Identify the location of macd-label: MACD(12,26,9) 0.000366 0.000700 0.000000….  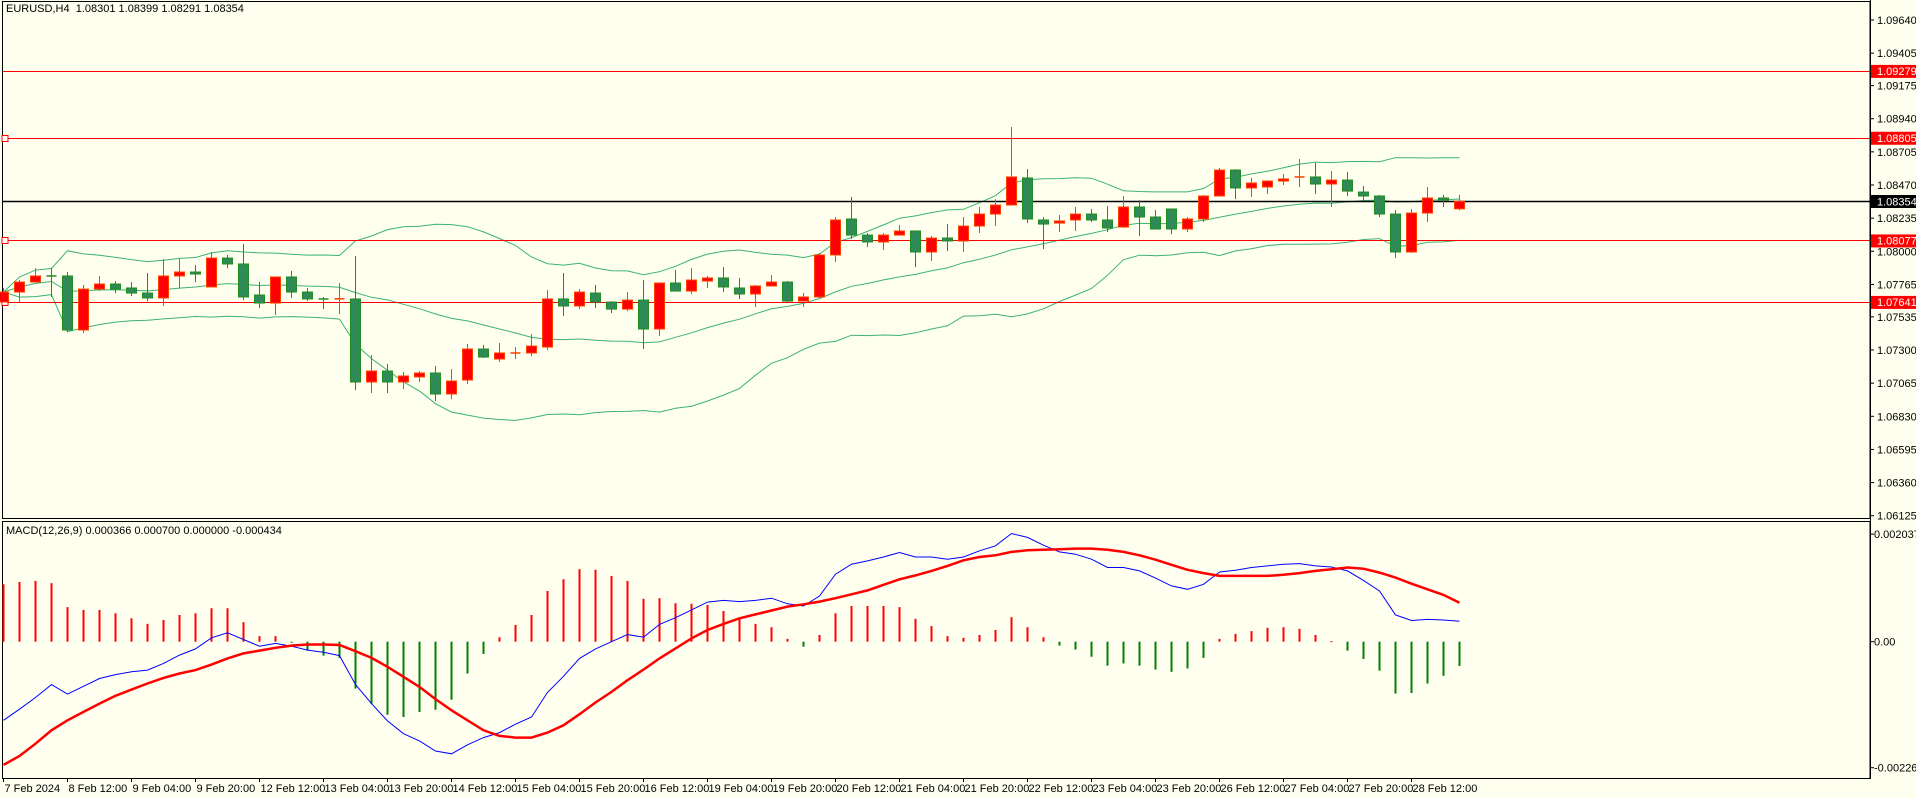
(144, 531).